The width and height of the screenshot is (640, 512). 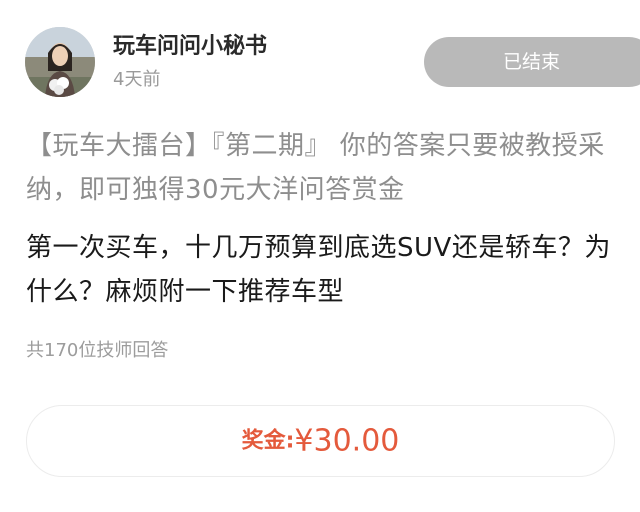 I want to click on avatar-photo-icon, so click(x=60, y=62).